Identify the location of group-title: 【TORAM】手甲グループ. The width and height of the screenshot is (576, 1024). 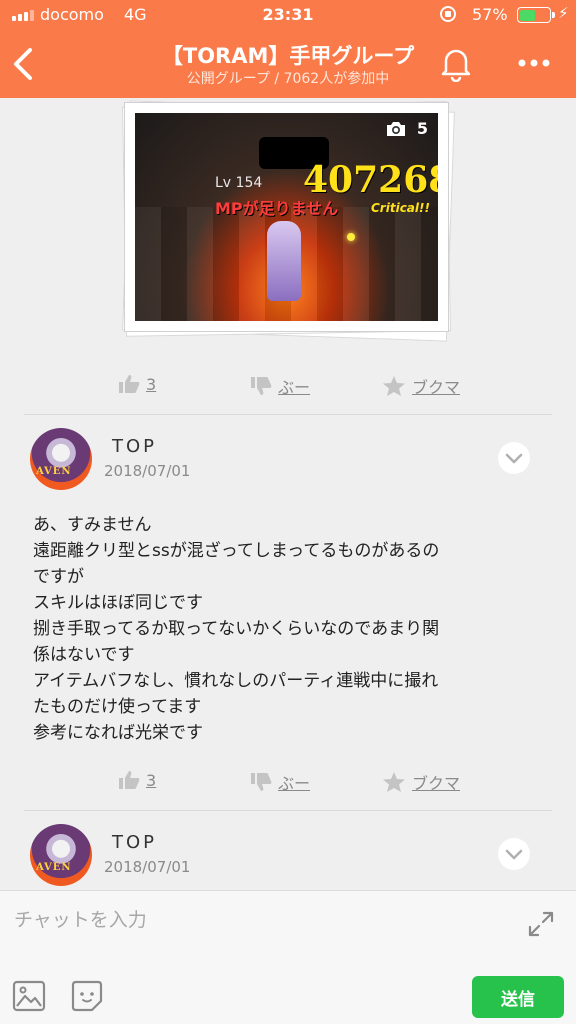
(288, 56).